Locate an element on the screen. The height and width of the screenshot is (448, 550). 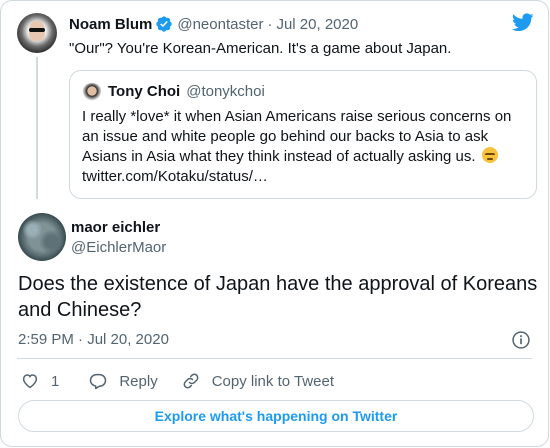
parent-tweet-header: Noam Blum @neontaster · Jul 20, 2020 is located at coordinates (213, 24).